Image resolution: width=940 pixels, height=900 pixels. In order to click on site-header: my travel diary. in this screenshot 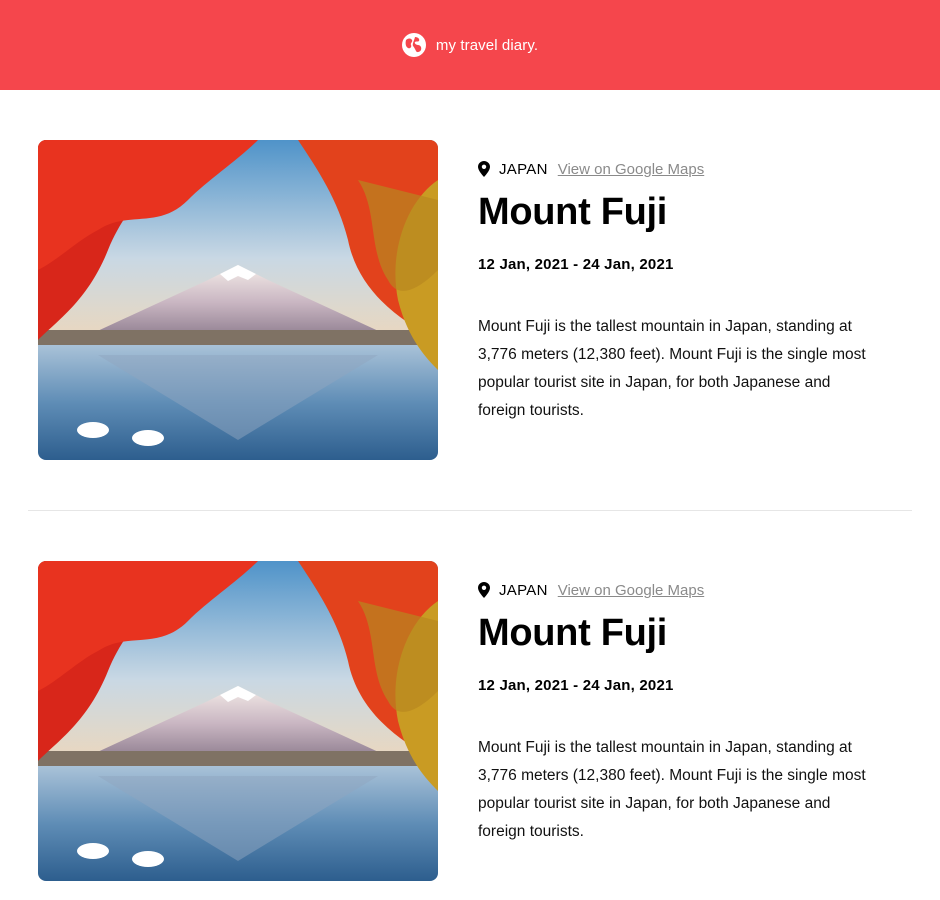, I will do `click(470, 45)`.